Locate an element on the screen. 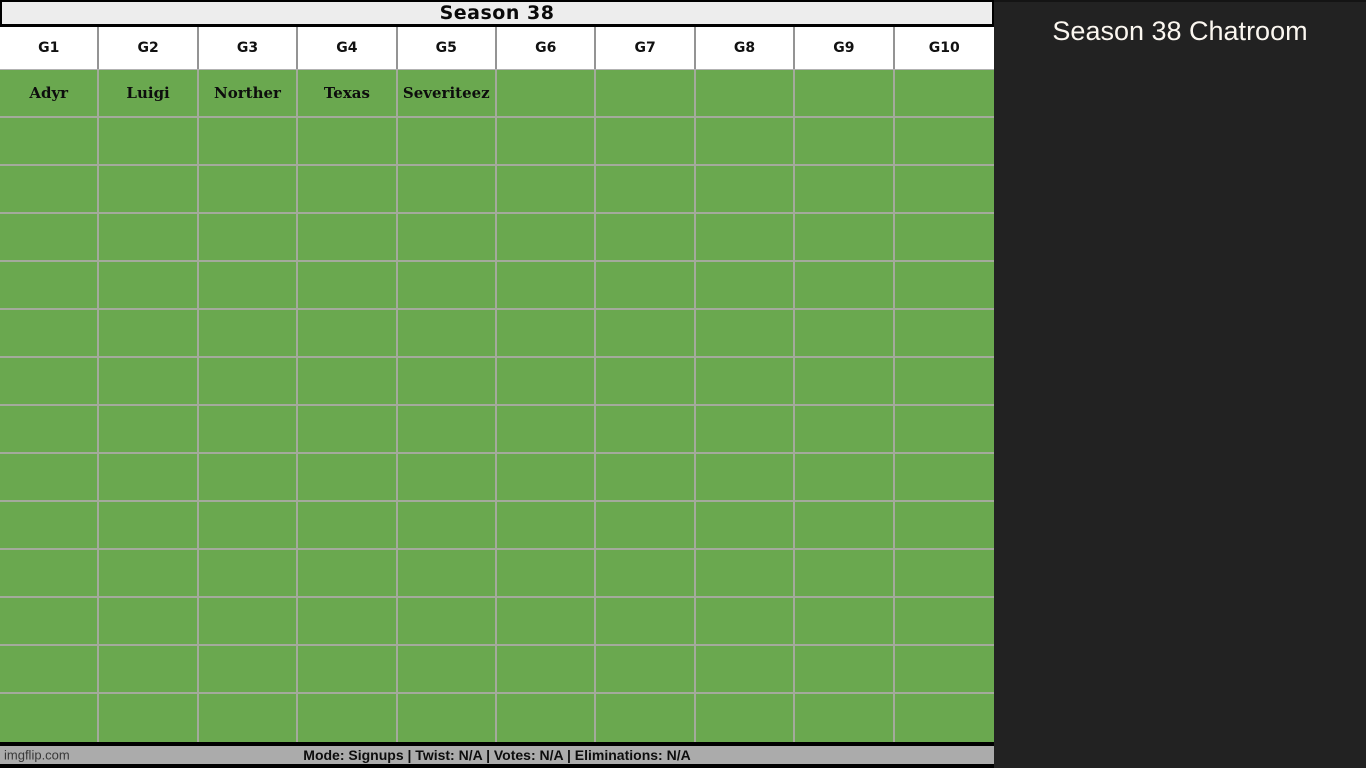 The image size is (1366, 768). column-header-g6: G6 is located at coordinates (547, 48).